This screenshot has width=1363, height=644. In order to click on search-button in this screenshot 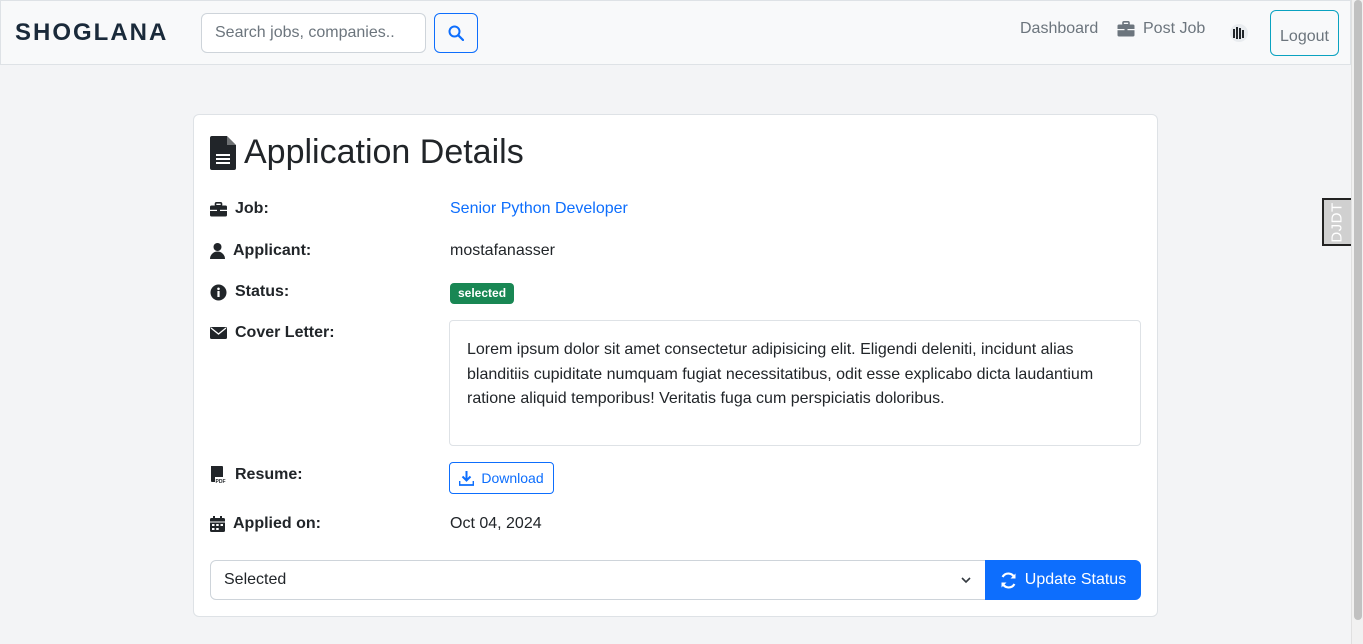, I will do `click(456, 33)`.